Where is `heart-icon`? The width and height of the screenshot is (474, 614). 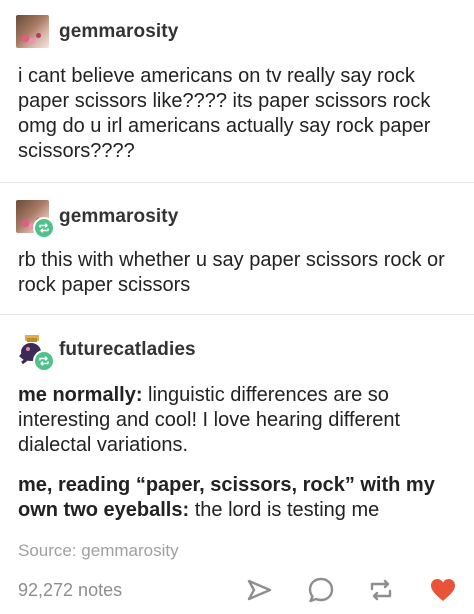
heart-icon is located at coordinates (443, 590).